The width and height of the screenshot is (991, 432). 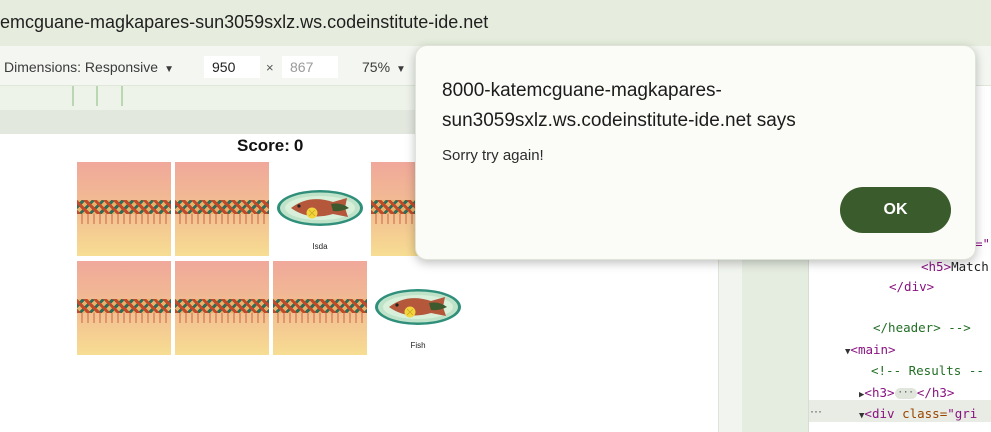 What do you see at coordinates (418, 345) in the screenshot?
I see `card-label: Fish` at bounding box center [418, 345].